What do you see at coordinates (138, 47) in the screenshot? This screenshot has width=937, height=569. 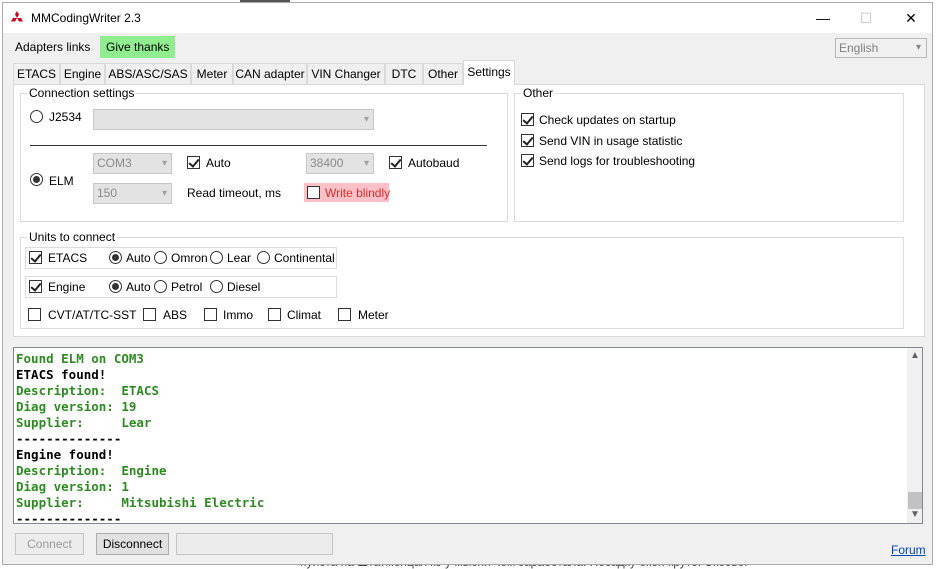 I see `menu-give-thanks: Give thanks` at bounding box center [138, 47].